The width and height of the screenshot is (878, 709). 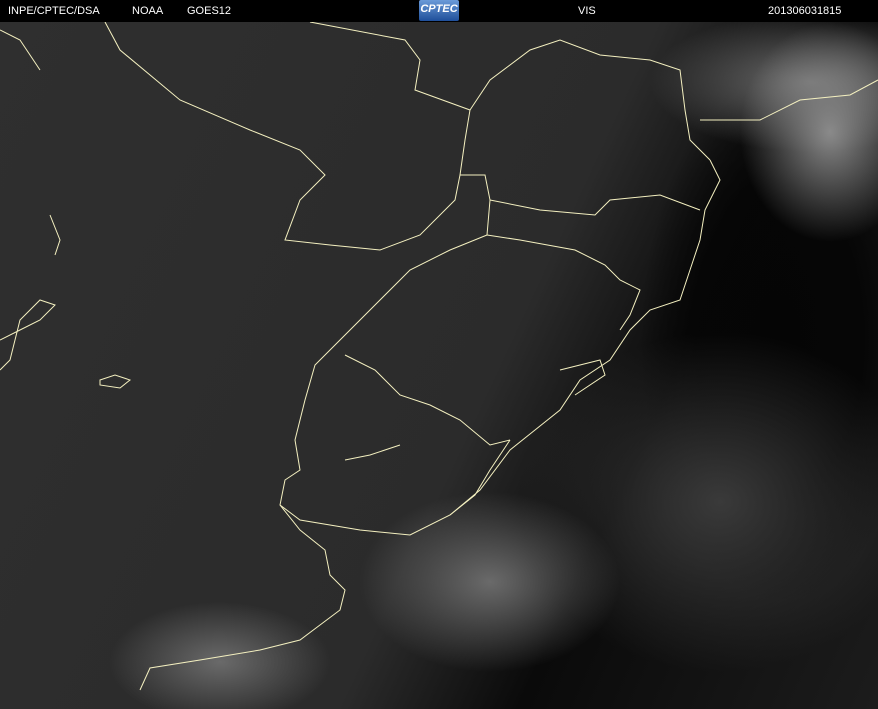 I want to click on agency-label: NOAA, so click(x=148, y=11).